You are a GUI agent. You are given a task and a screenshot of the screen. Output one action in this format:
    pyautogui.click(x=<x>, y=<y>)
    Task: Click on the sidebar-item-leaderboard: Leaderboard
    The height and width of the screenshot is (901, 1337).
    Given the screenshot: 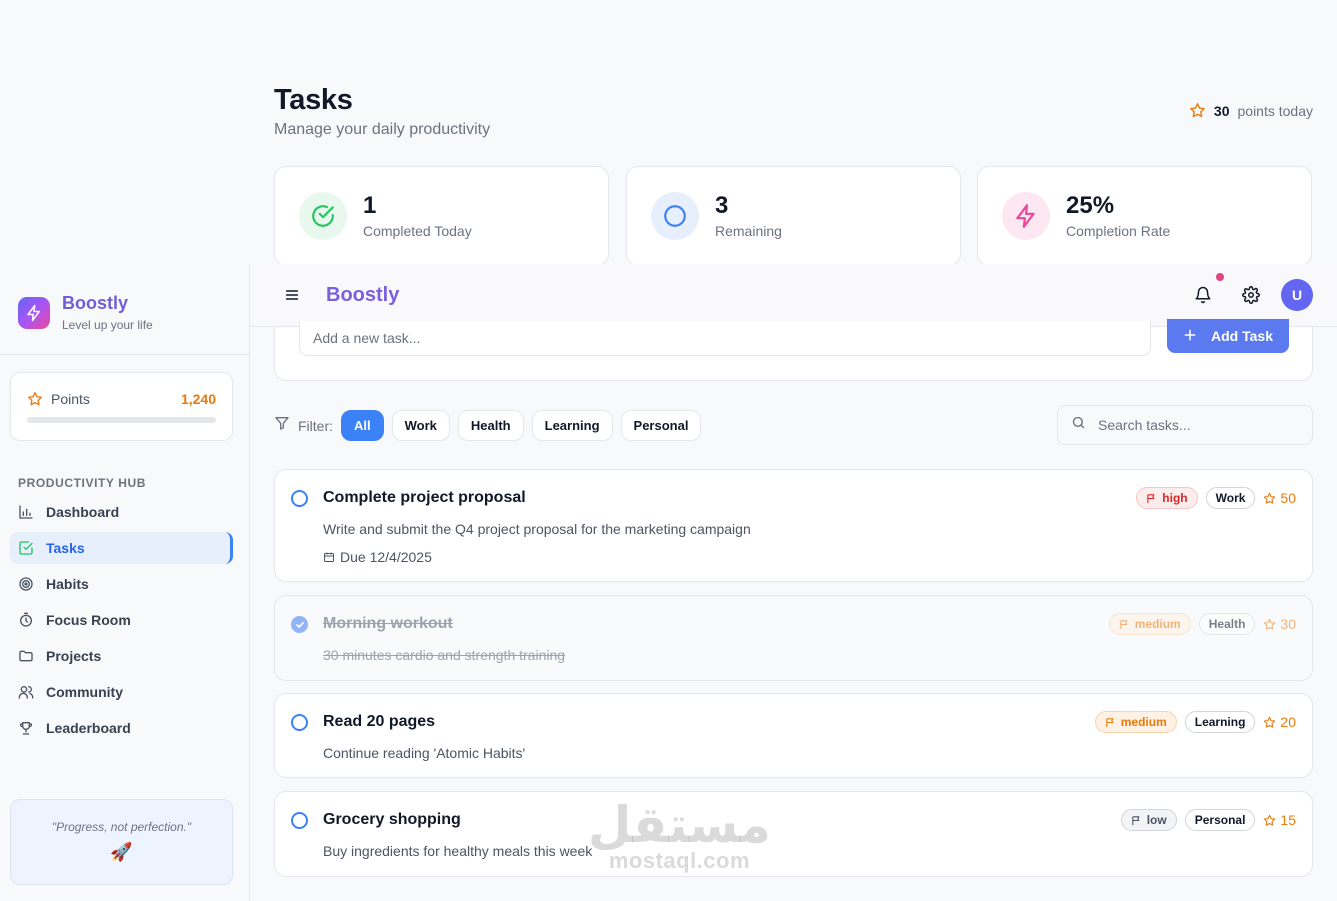 What is the action you would take?
    pyautogui.click(x=121, y=728)
    